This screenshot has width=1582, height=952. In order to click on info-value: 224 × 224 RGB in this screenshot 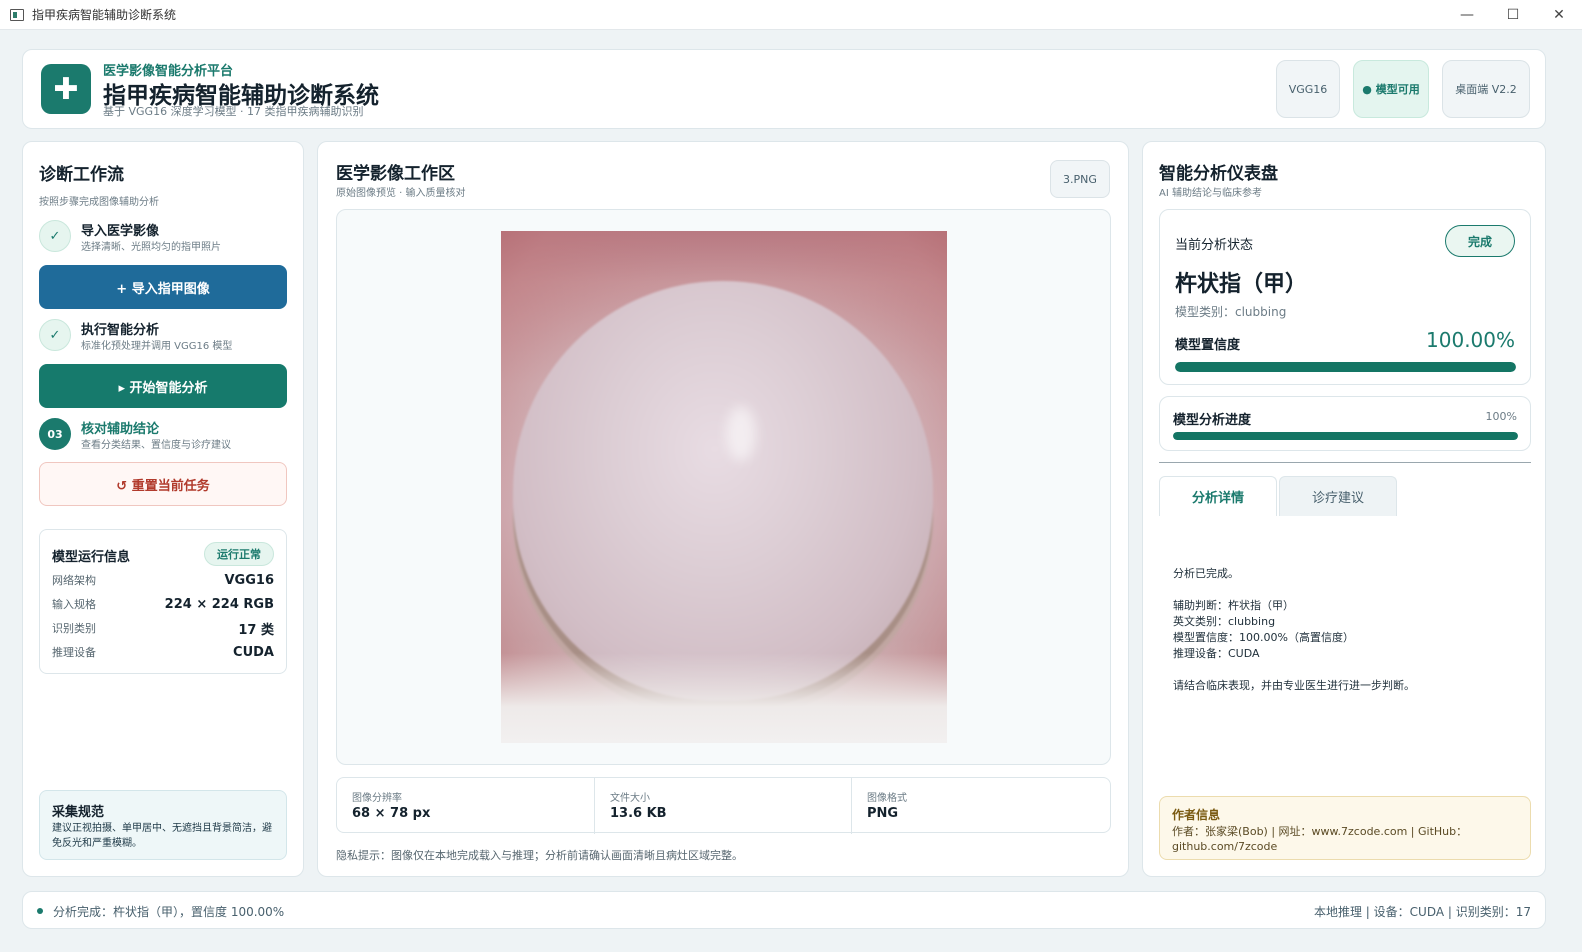, I will do `click(219, 604)`.